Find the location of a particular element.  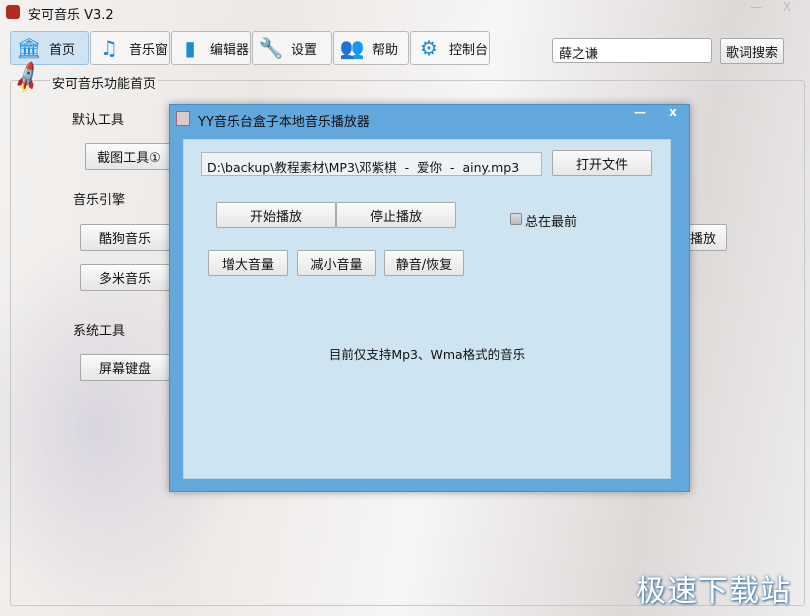

gear-icon: ⚙ is located at coordinates (429, 48).